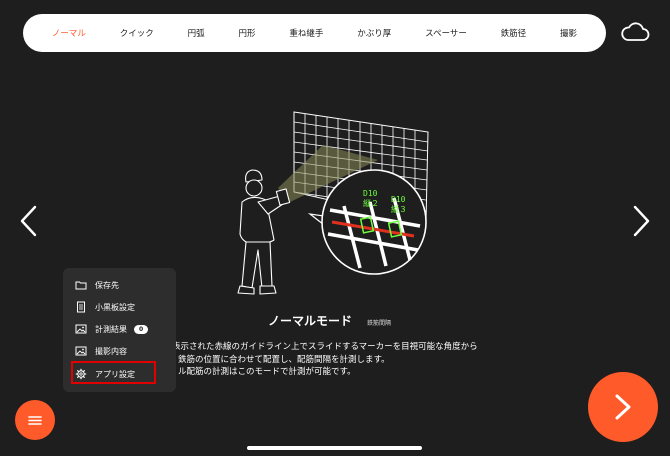 Image resolution: width=670 pixels, height=456 pixels. Describe the element at coordinates (81, 285) in the screenshot. I see `folder-icon` at that location.